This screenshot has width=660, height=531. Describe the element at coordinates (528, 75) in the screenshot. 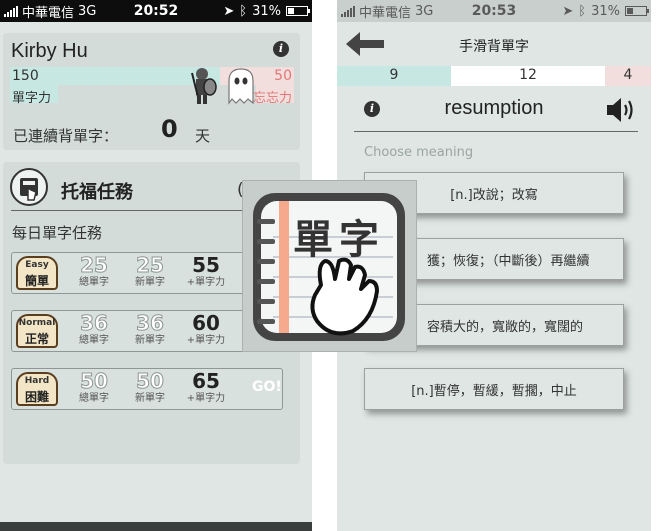

I see `remaining-count: 12` at that location.